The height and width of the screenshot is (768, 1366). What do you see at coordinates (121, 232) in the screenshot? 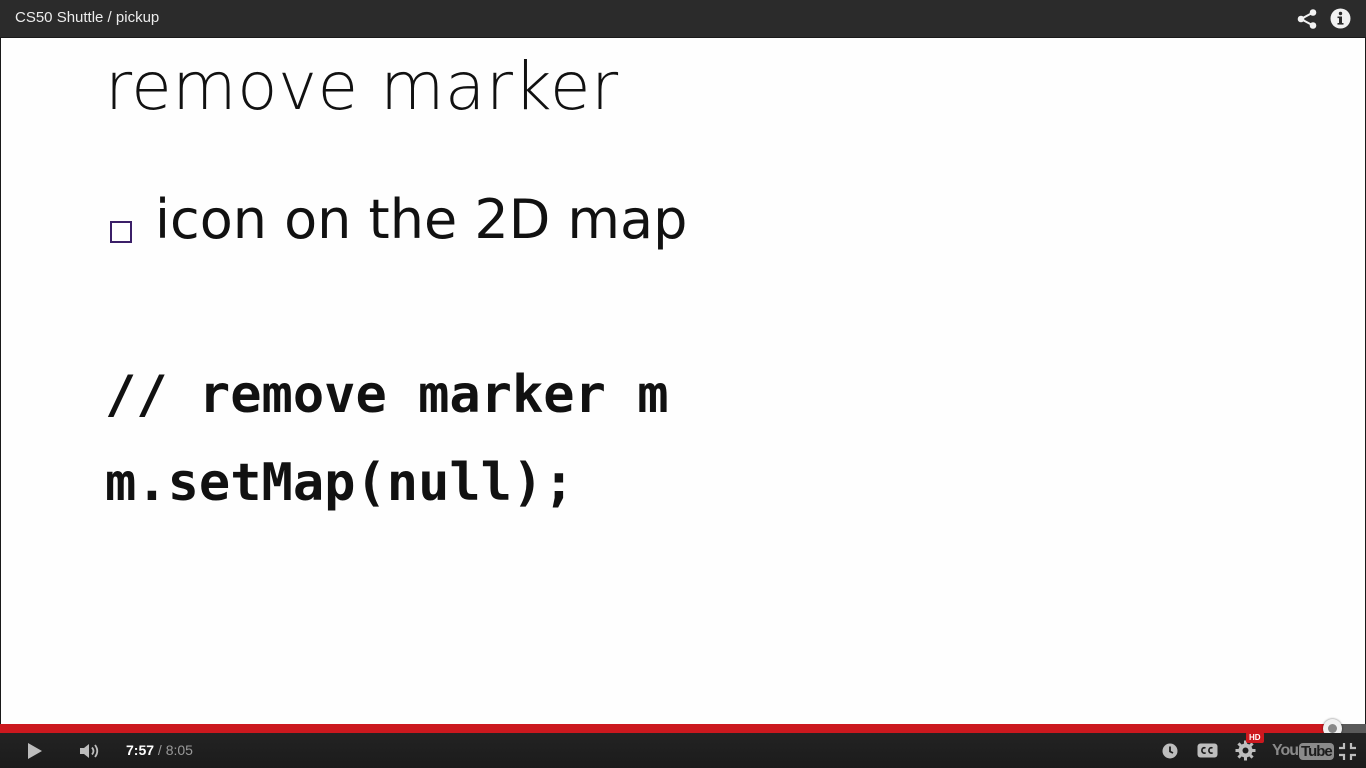
I see `bullet-square-icon` at bounding box center [121, 232].